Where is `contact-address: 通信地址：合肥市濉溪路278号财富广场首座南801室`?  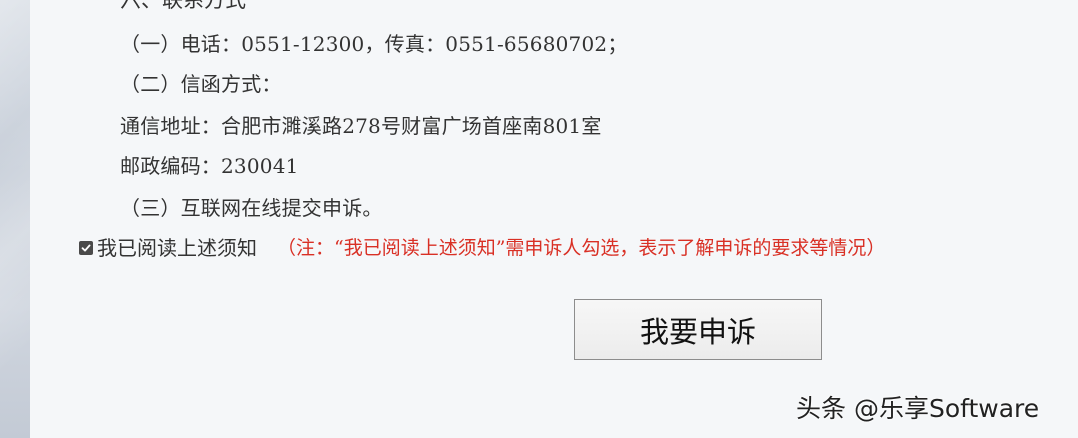 contact-address: 通信地址：合肥市濉溪路278号财富广场首座南801室 is located at coordinates (361, 126).